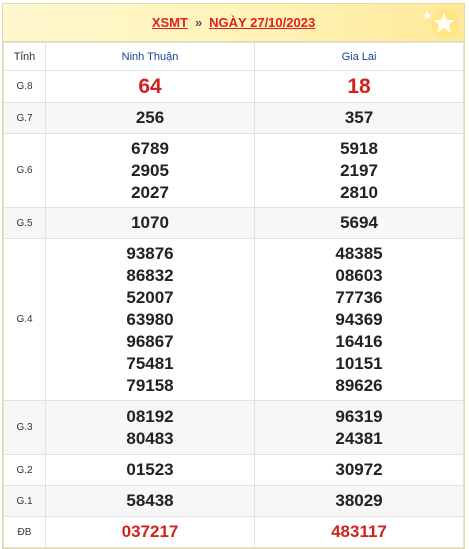 The width and height of the screenshot is (469, 549). I want to click on prize-number: 38029, so click(359, 500).